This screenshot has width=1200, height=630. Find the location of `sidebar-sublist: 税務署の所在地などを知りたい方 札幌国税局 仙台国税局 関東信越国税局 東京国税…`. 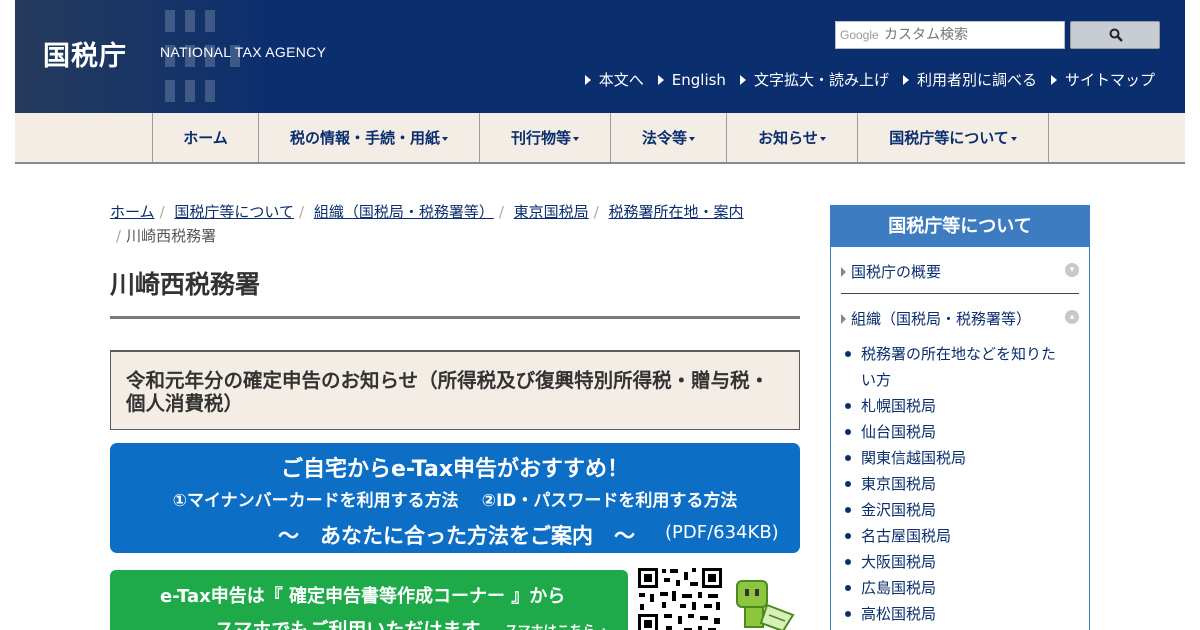

sidebar-sublist: 税務署の所在地などを知りたい方 札幌国税局 仙台国税局 関東信越国税局 東京国税… is located at coordinates (953, 484).